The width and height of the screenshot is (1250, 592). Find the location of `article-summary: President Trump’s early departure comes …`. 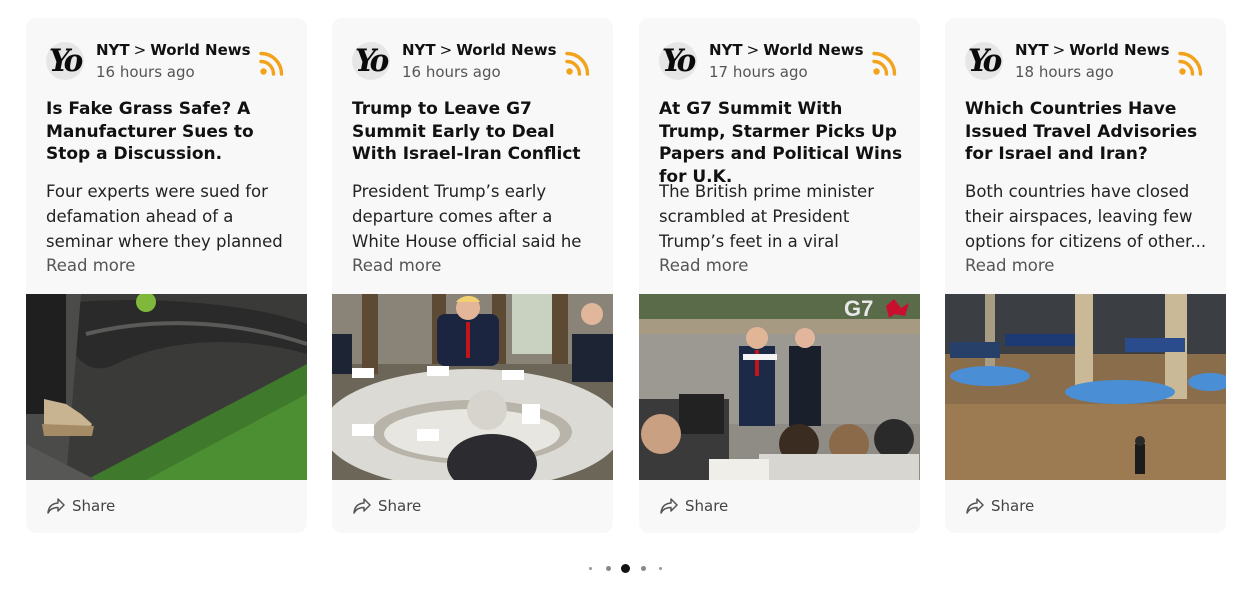

article-summary: President Trump’s early departure comes … is located at coordinates (467, 216).